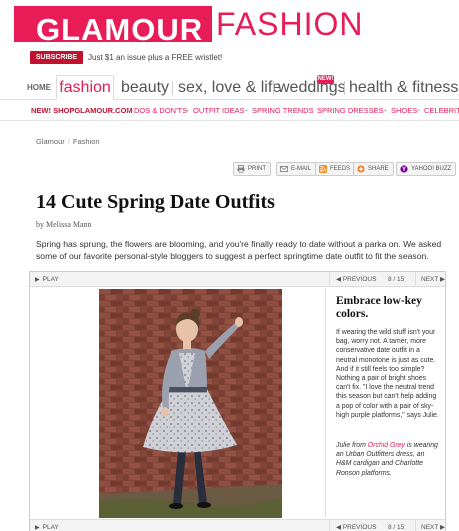  What do you see at coordinates (120, 29) in the screenshot?
I see `logo-text: GLAMOUR` at bounding box center [120, 29].